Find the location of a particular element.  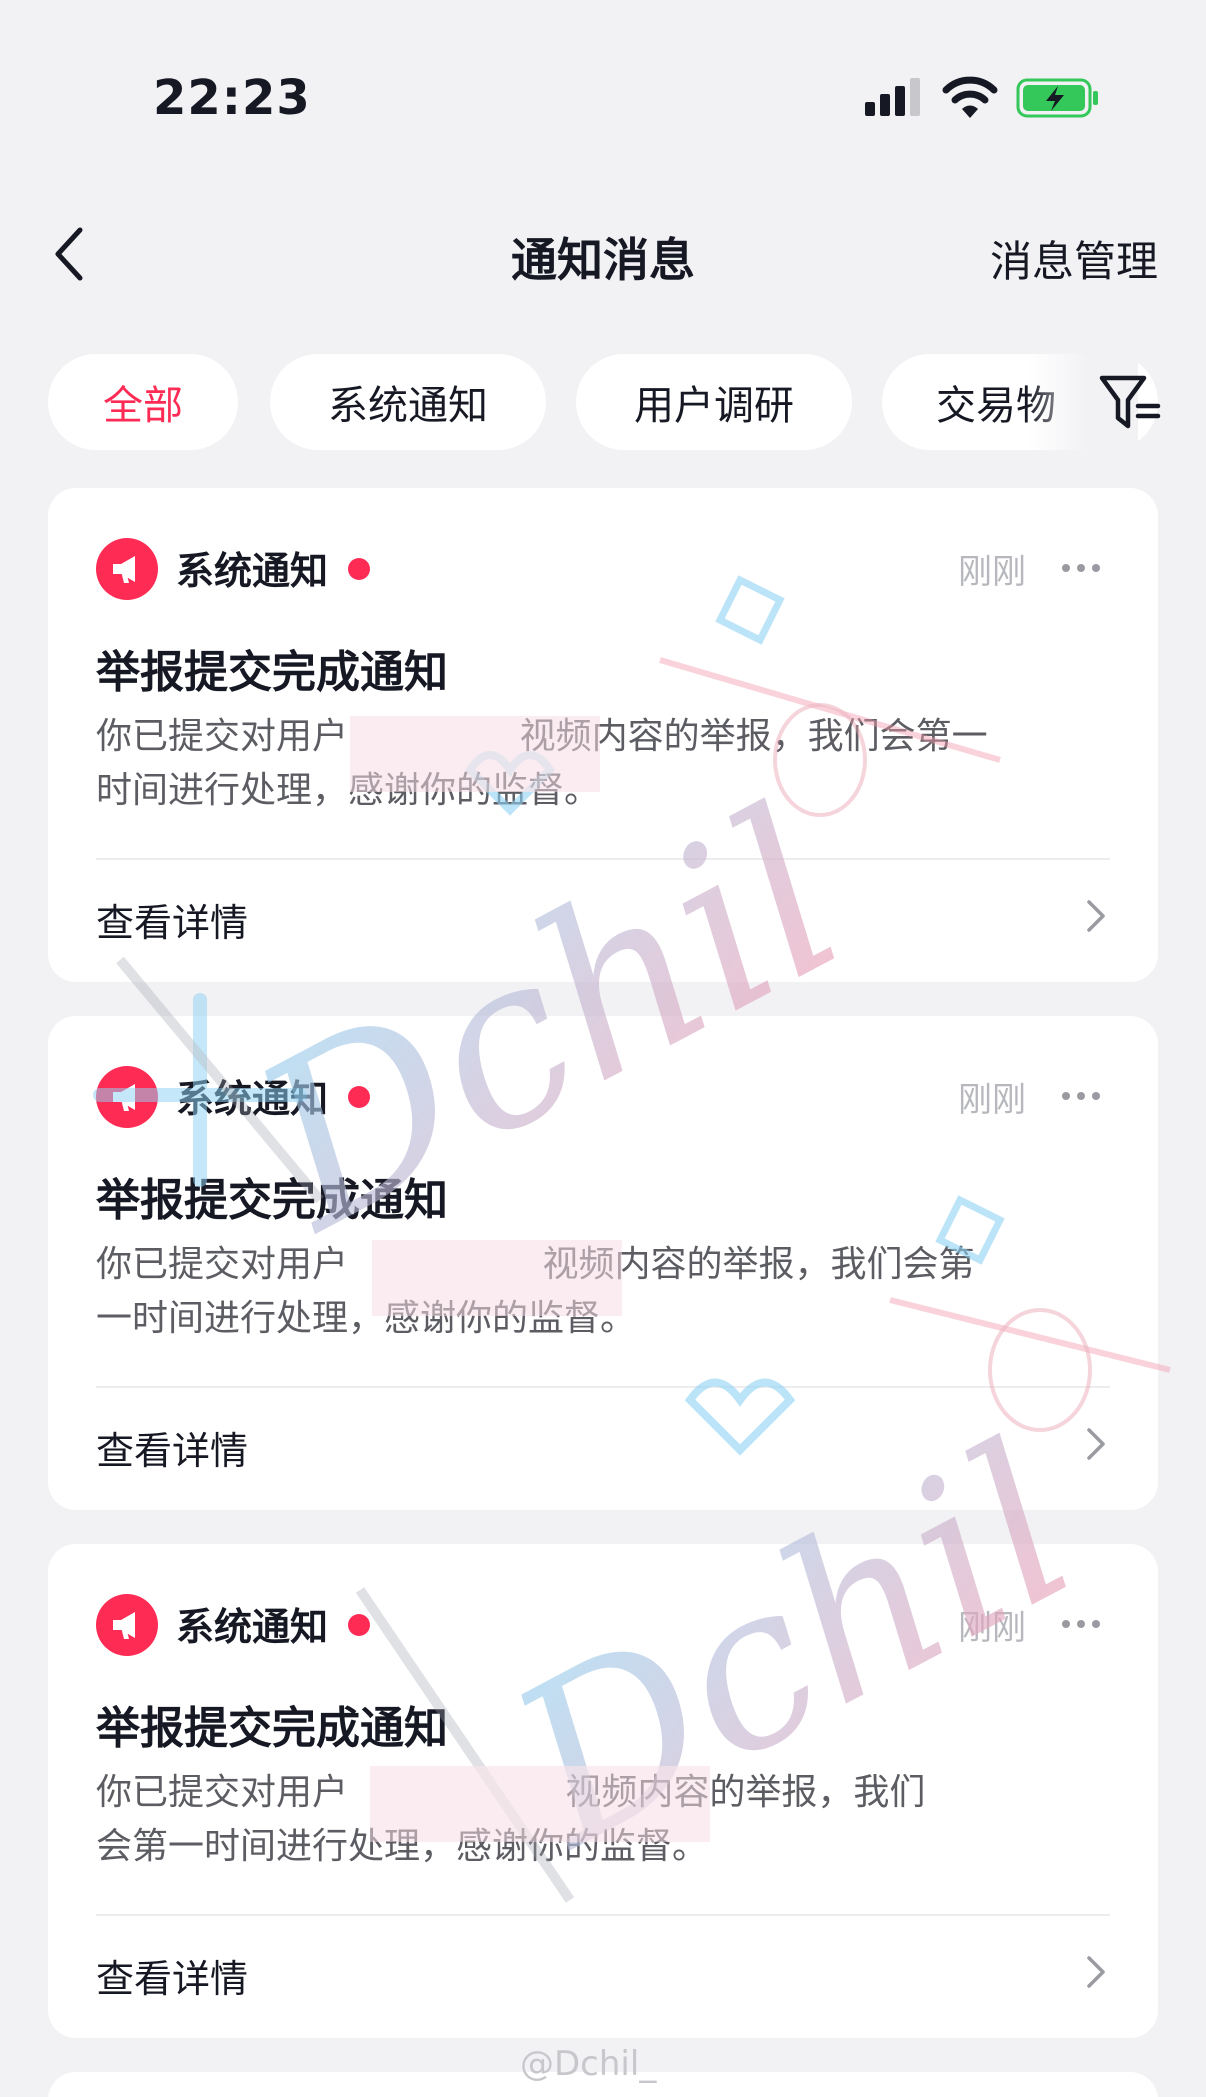

status-time: 22:23 is located at coordinates (232, 98).